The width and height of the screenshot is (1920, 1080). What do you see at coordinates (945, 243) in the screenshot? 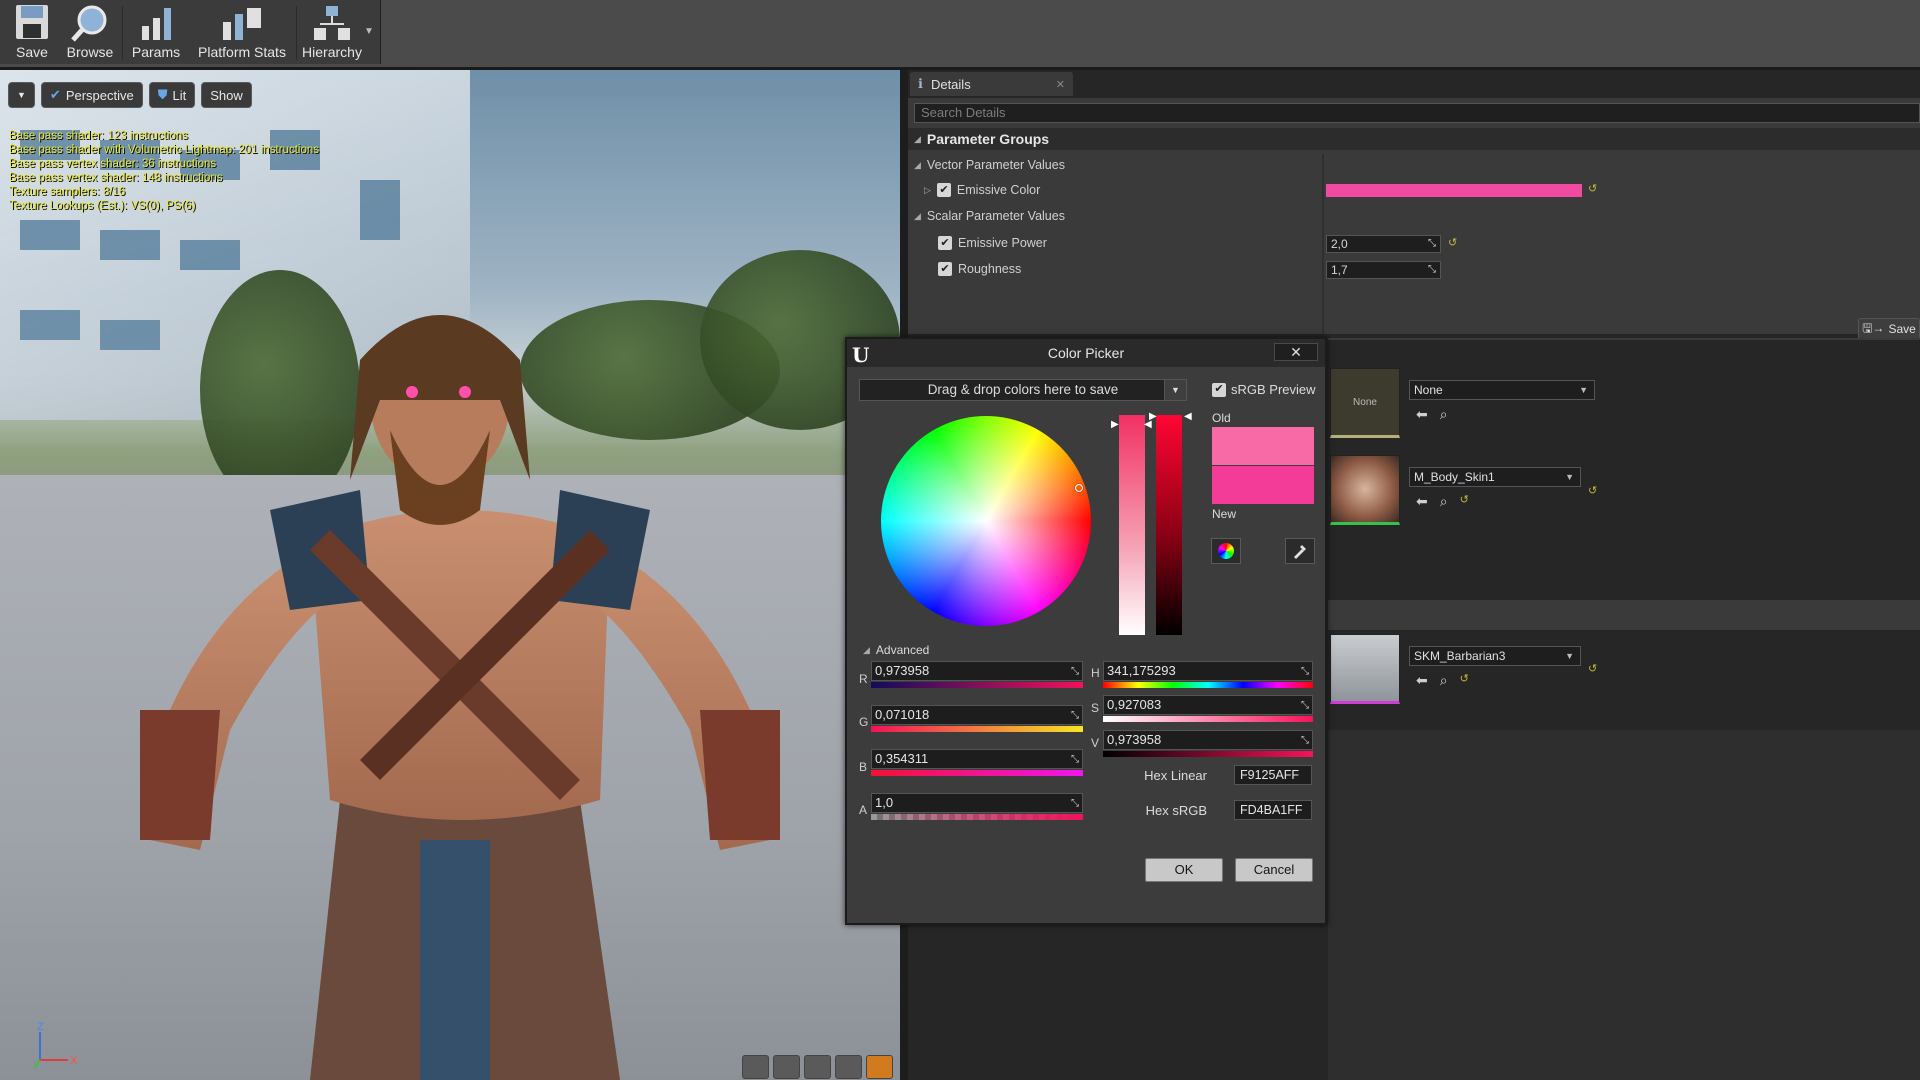
I see `emissive-power-checkbox: ✔` at bounding box center [945, 243].